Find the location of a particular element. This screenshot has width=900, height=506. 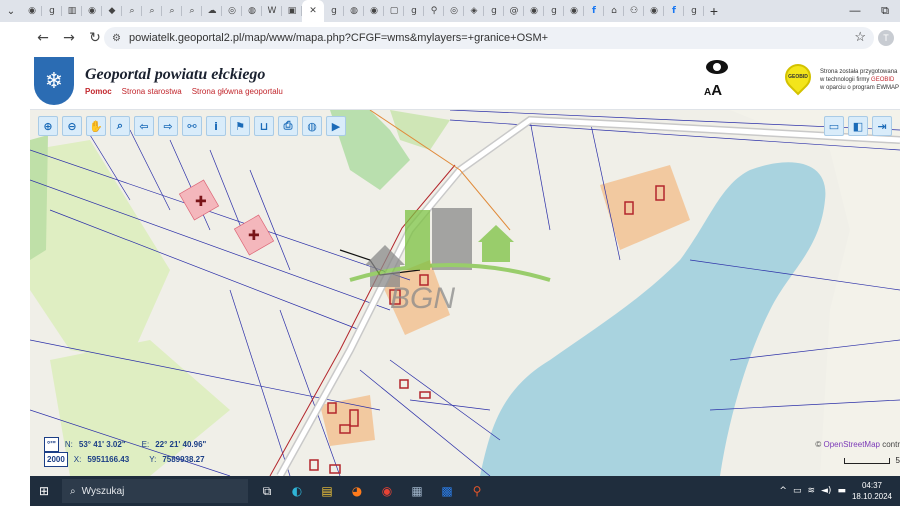

forward-icon: → is located at coordinates (69, 38).